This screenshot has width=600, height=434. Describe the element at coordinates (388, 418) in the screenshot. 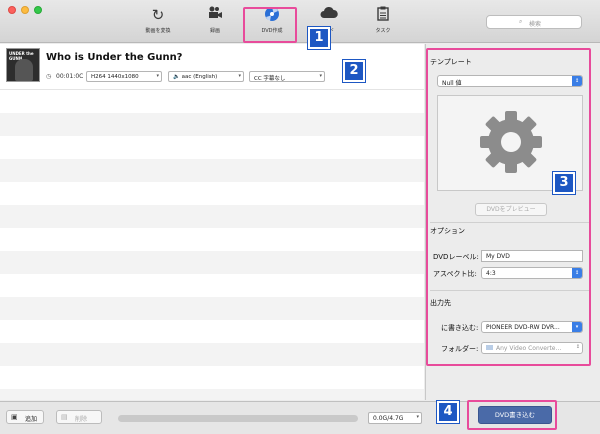

I see `disc-capacity-value: 0.0G/4.7G` at that location.